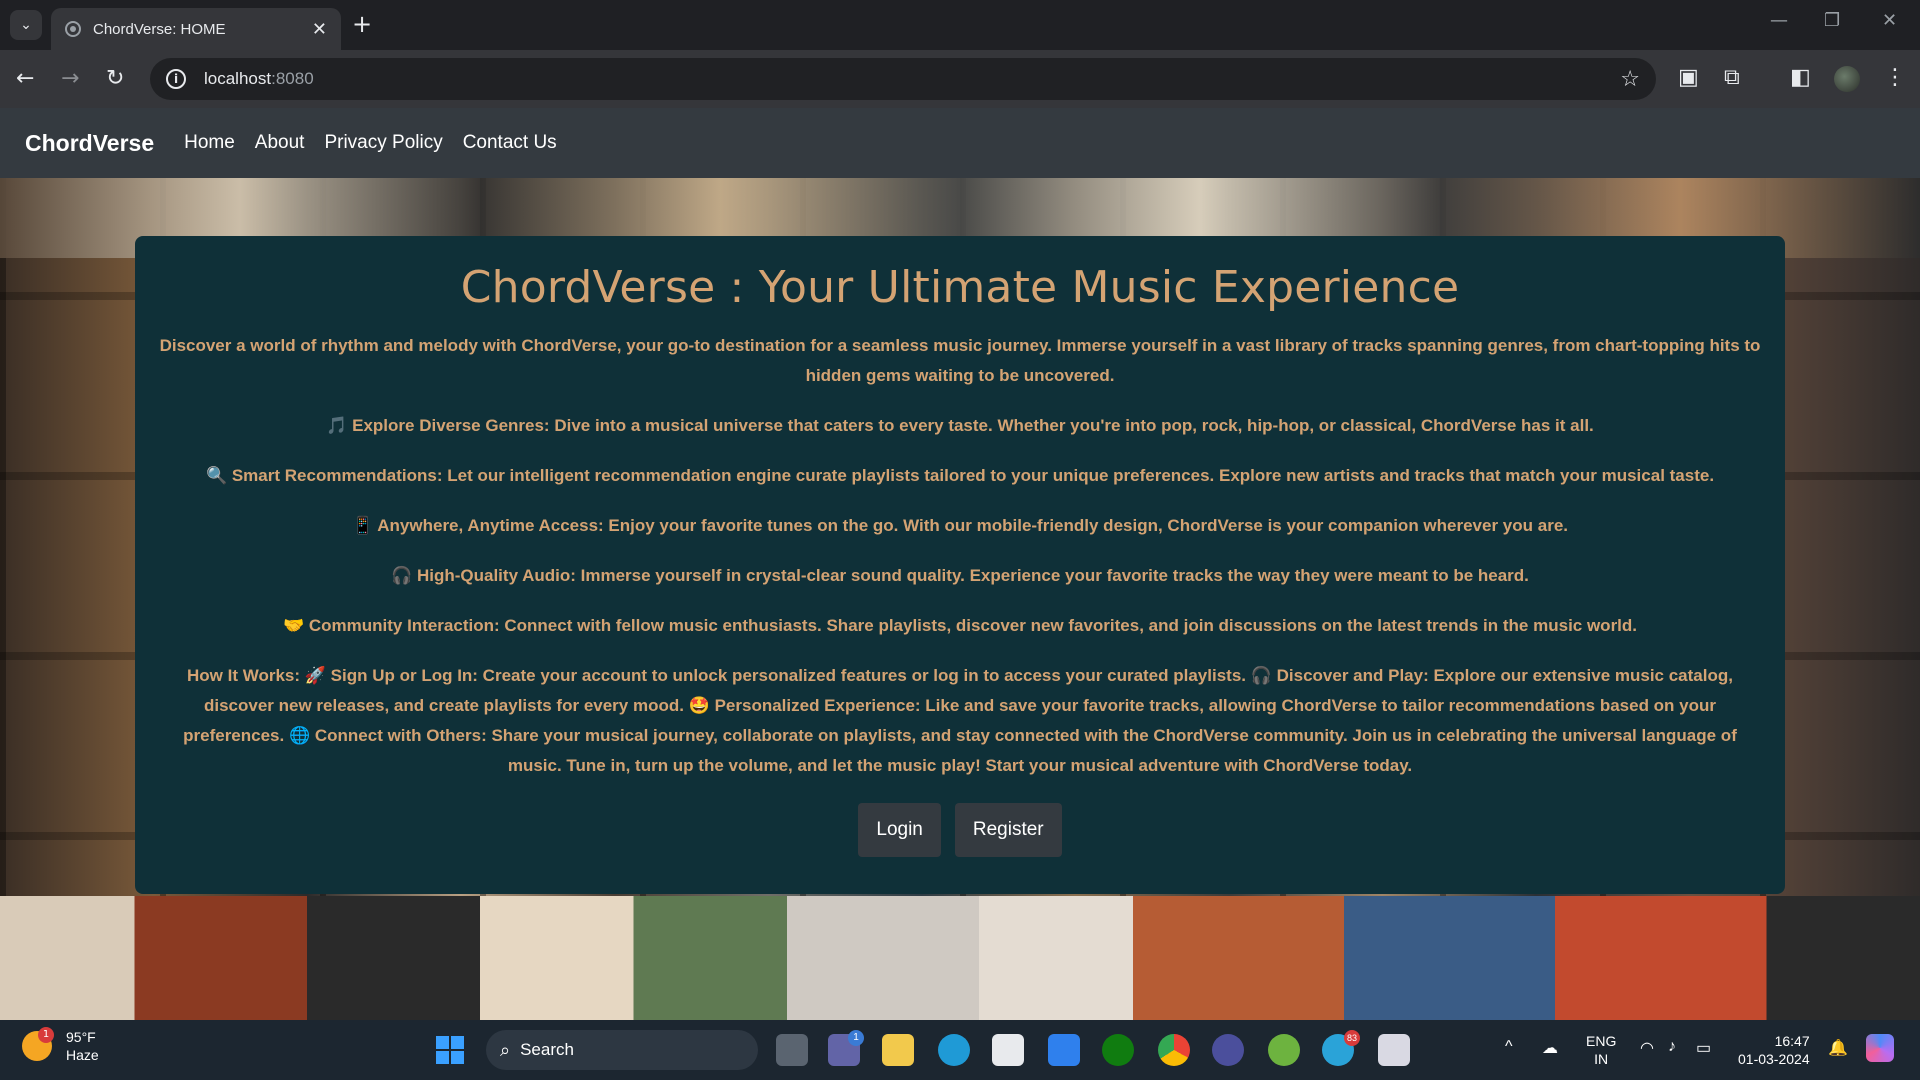 This screenshot has width=1920, height=1080. I want to click on windows-start-icon, so click(450, 1050).